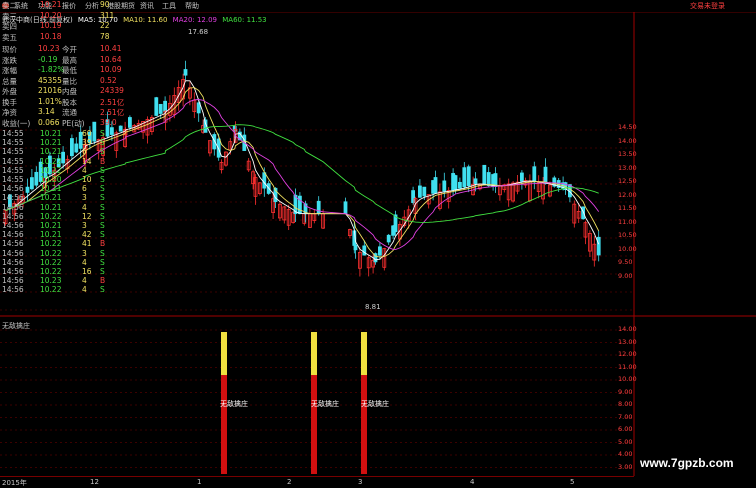 Image resolution: width=756 pixels, height=488 pixels. I want to click on stat-label: 净资, so click(9, 112).